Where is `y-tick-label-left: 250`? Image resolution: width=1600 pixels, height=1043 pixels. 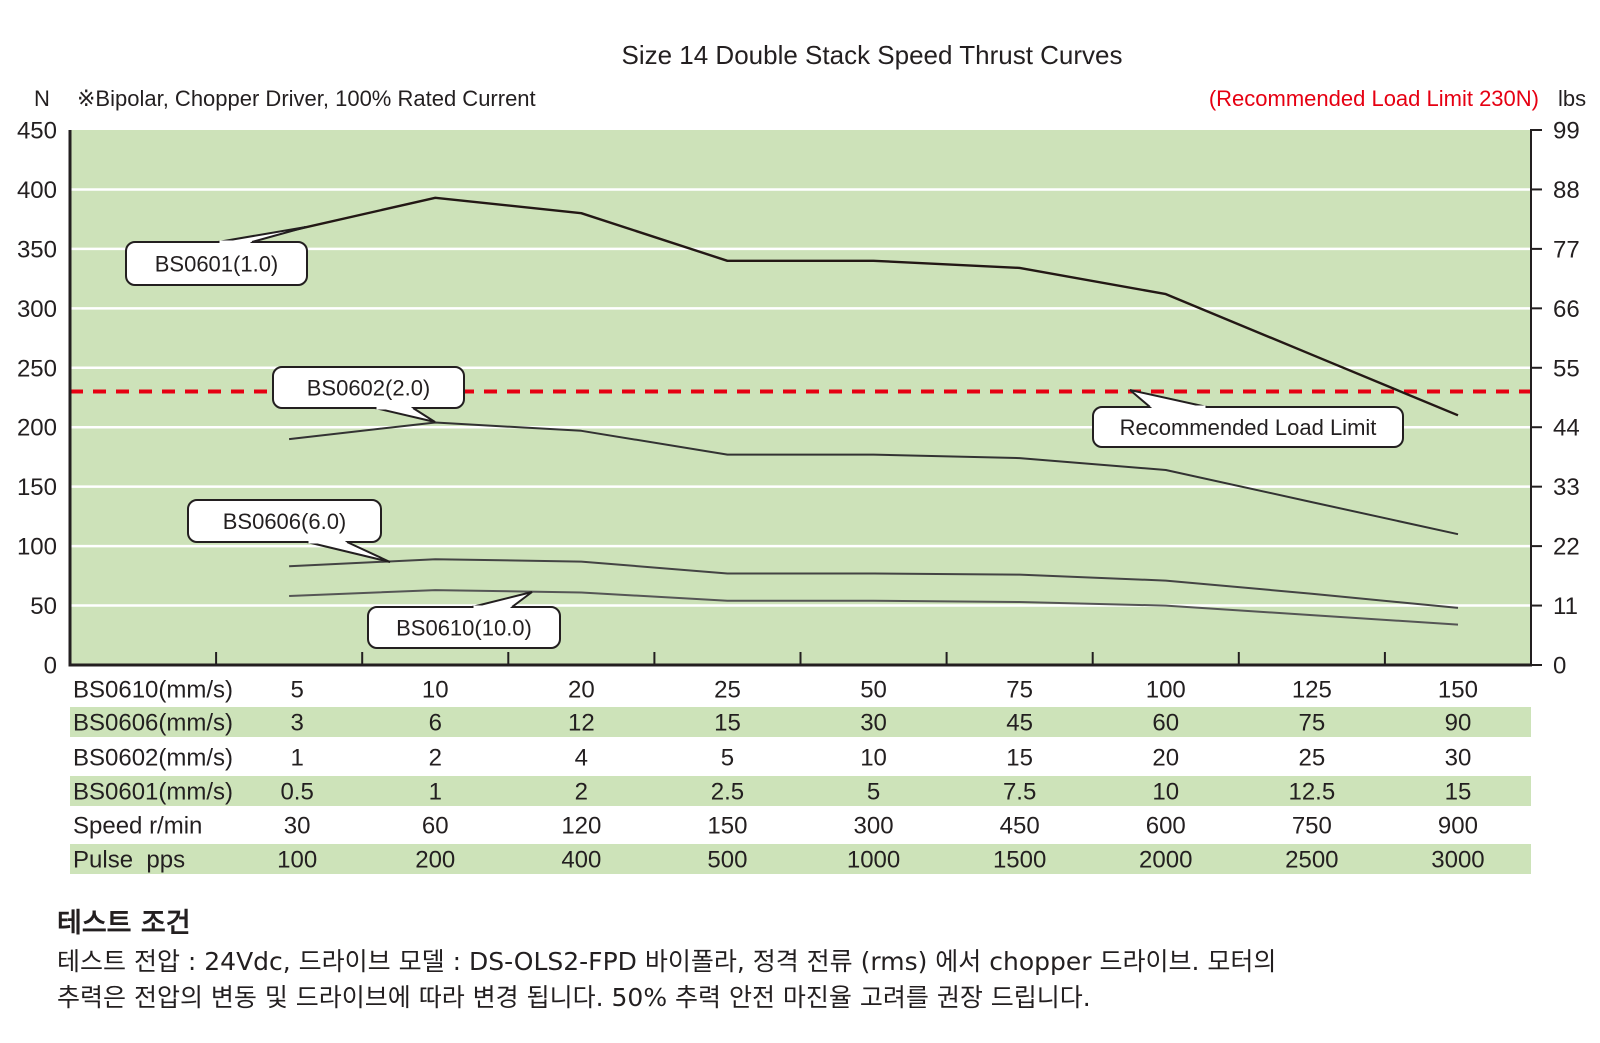 y-tick-label-left: 250 is located at coordinates (37, 368).